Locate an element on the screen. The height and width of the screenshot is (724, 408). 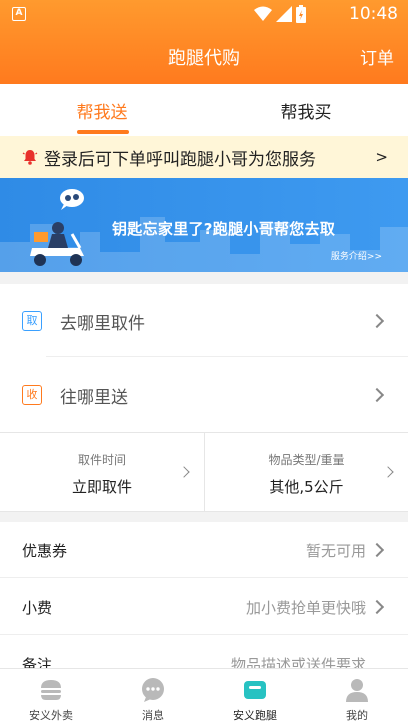
service-intro-link: 服务介绍>> is located at coordinates (356, 255).